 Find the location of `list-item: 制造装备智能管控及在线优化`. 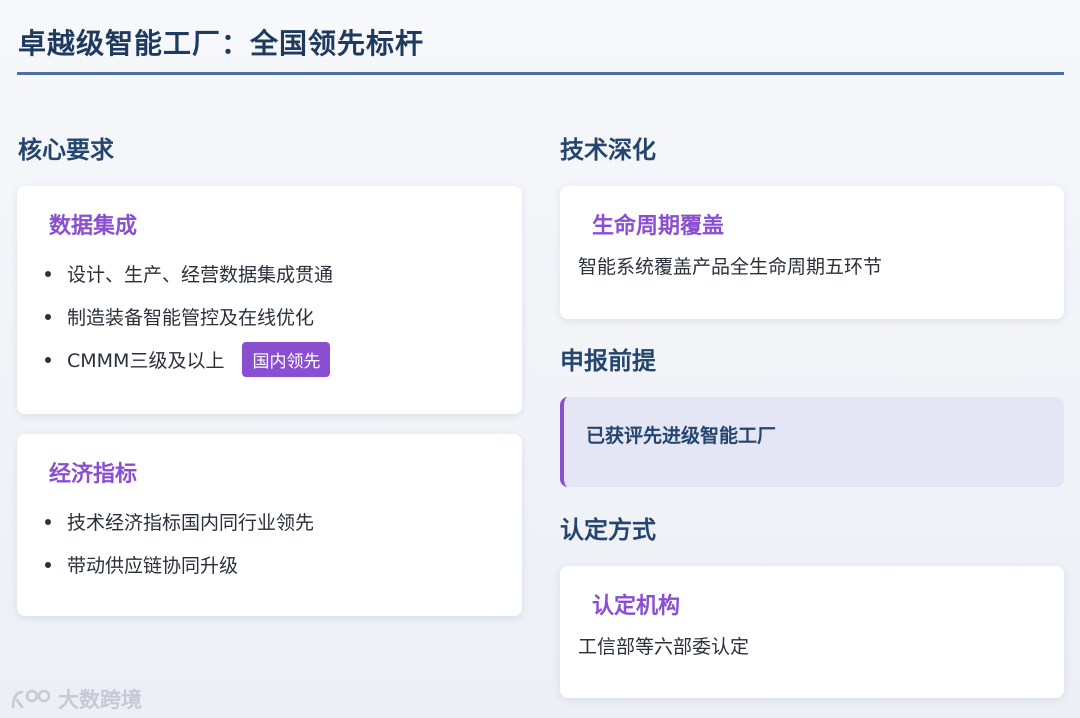

list-item: 制造装备智能管控及在线优化 is located at coordinates (189, 316).